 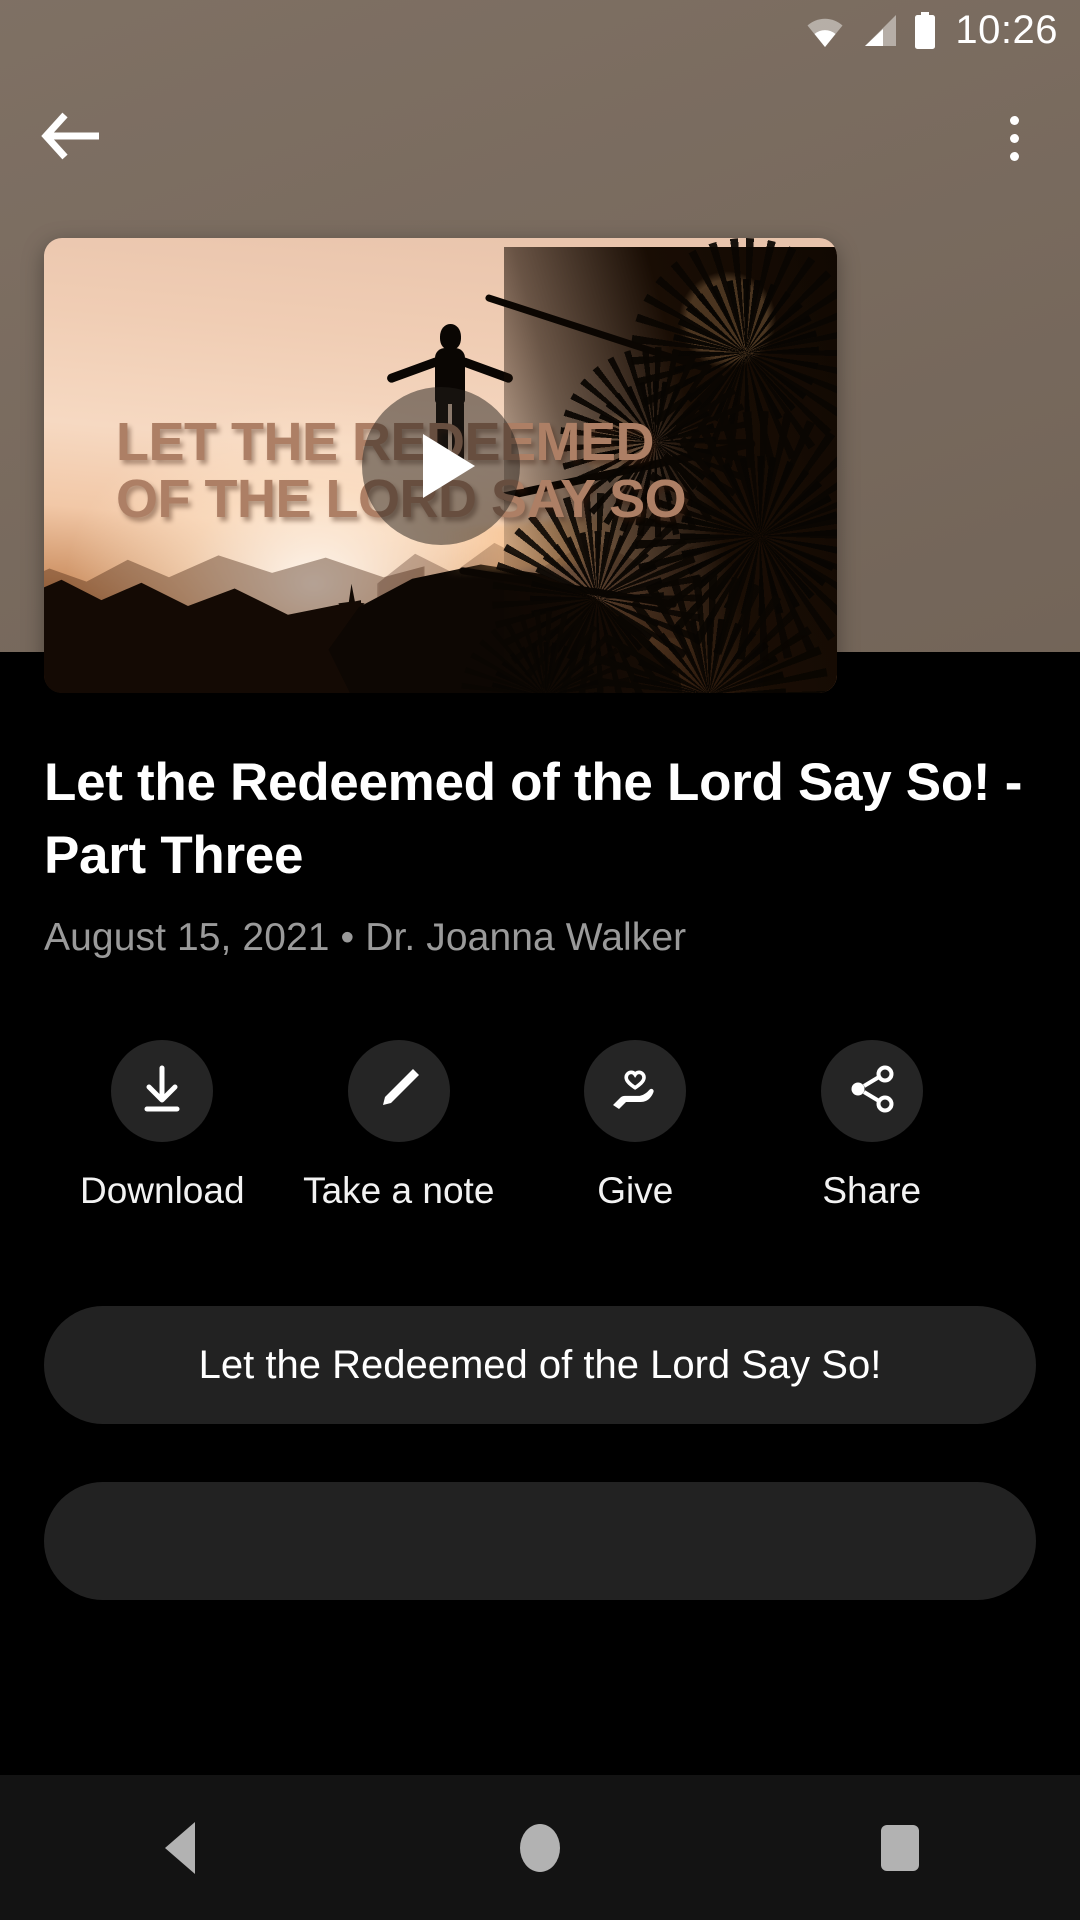 I want to click on action-give-label: Give, so click(x=635, y=1191).